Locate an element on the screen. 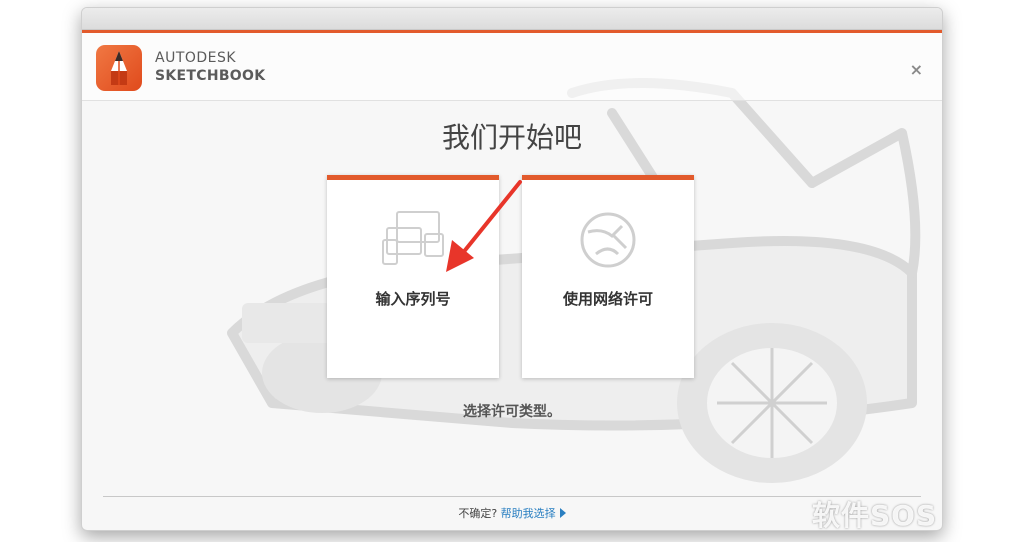 The height and width of the screenshot is (542, 1014). enter-serial-number-label: 输入序列号 is located at coordinates (413, 299).